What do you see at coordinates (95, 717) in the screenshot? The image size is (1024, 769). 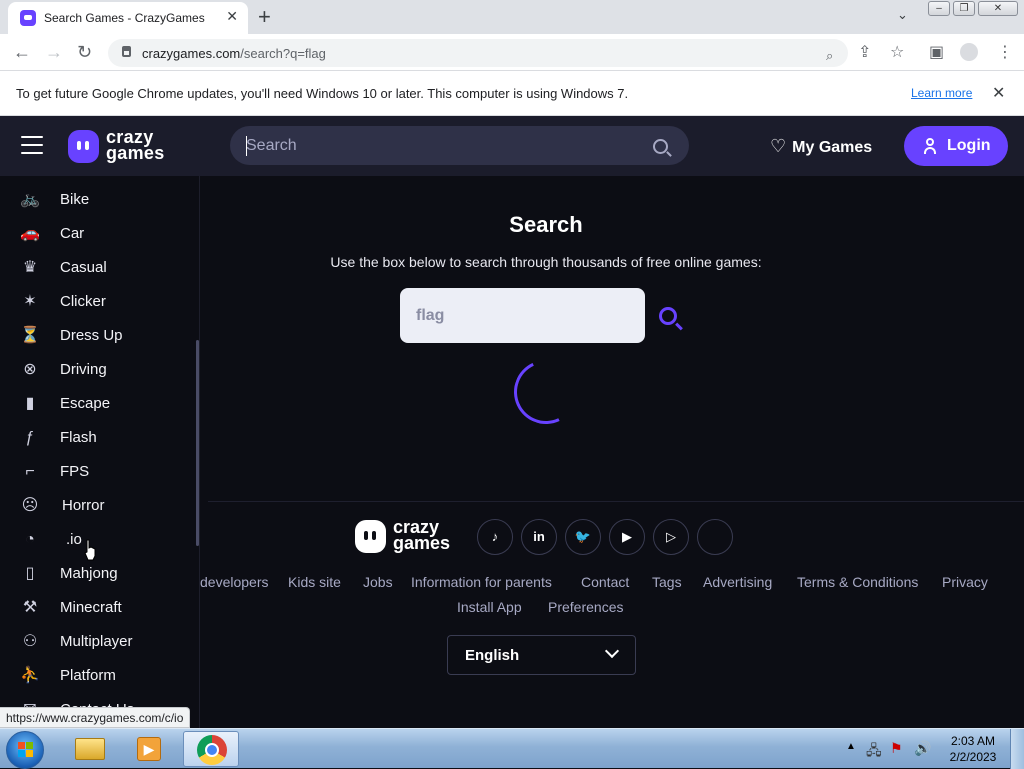 I see `link-status-bubble: https://www.crazygames.com/c/io` at bounding box center [95, 717].